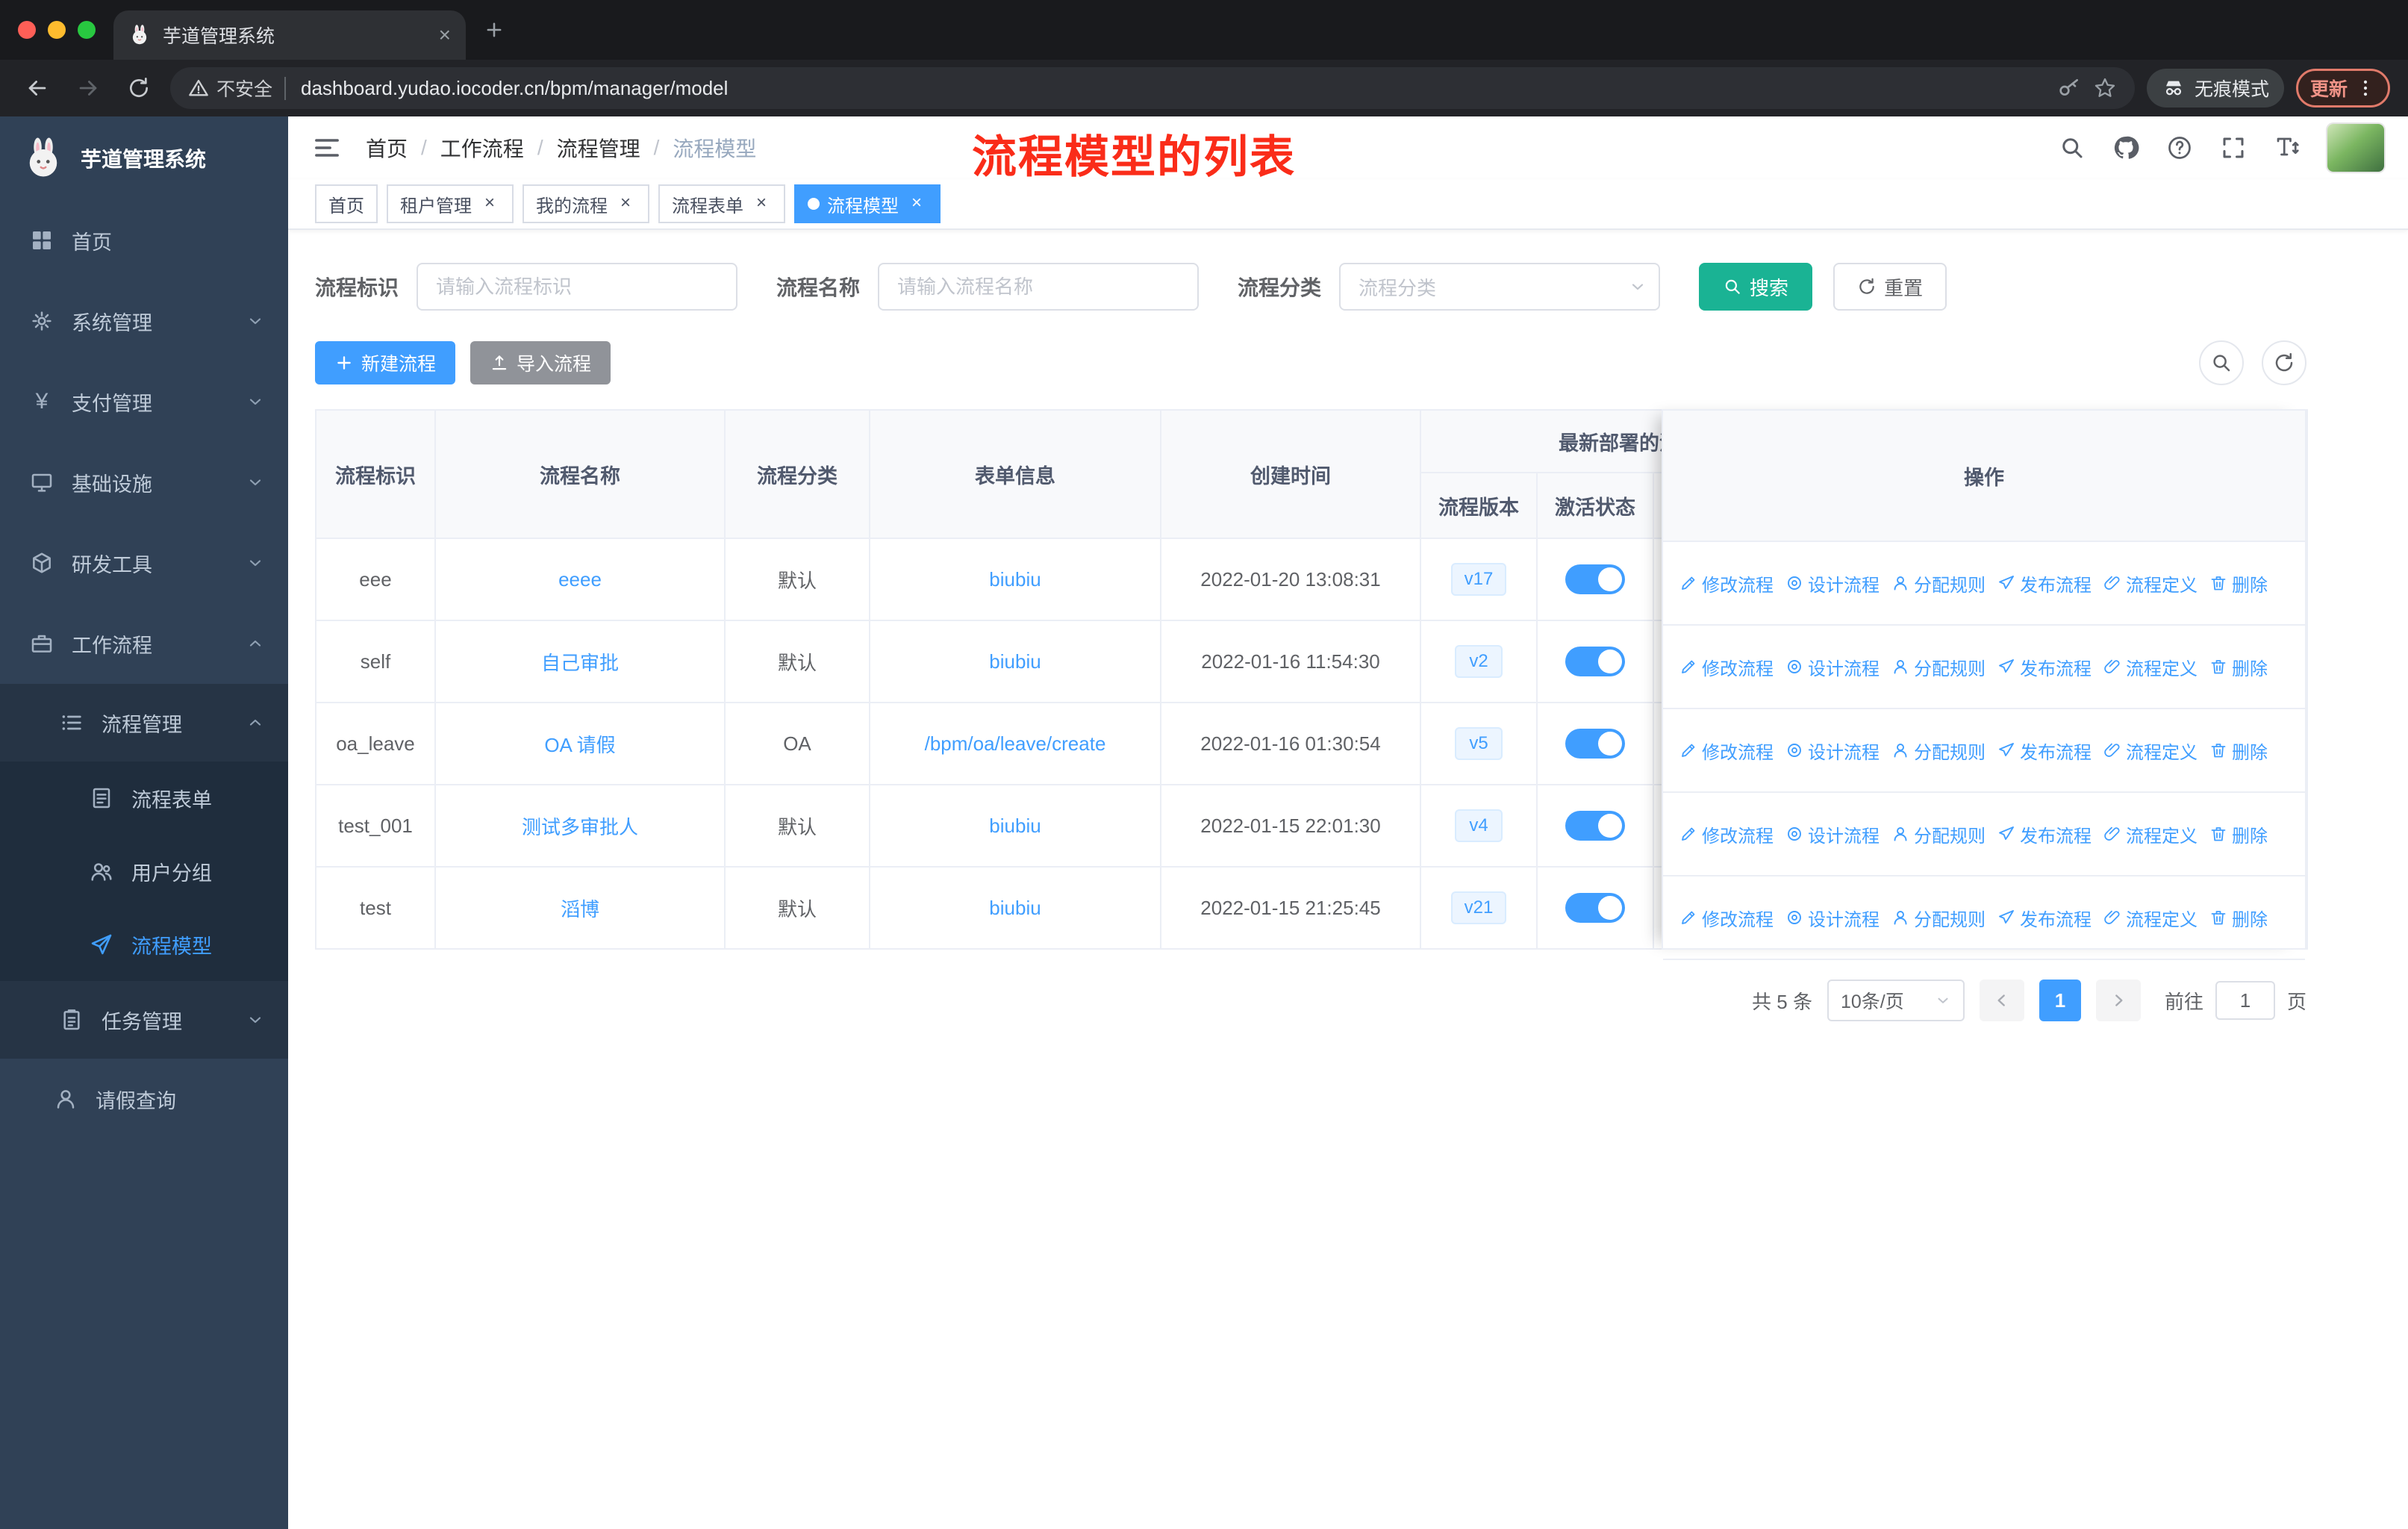 The image size is (2408, 1529). What do you see at coordinates (1756, 287) in the screenshot?
I see `search-button: 搜索` at bounding box center [1756, 287].